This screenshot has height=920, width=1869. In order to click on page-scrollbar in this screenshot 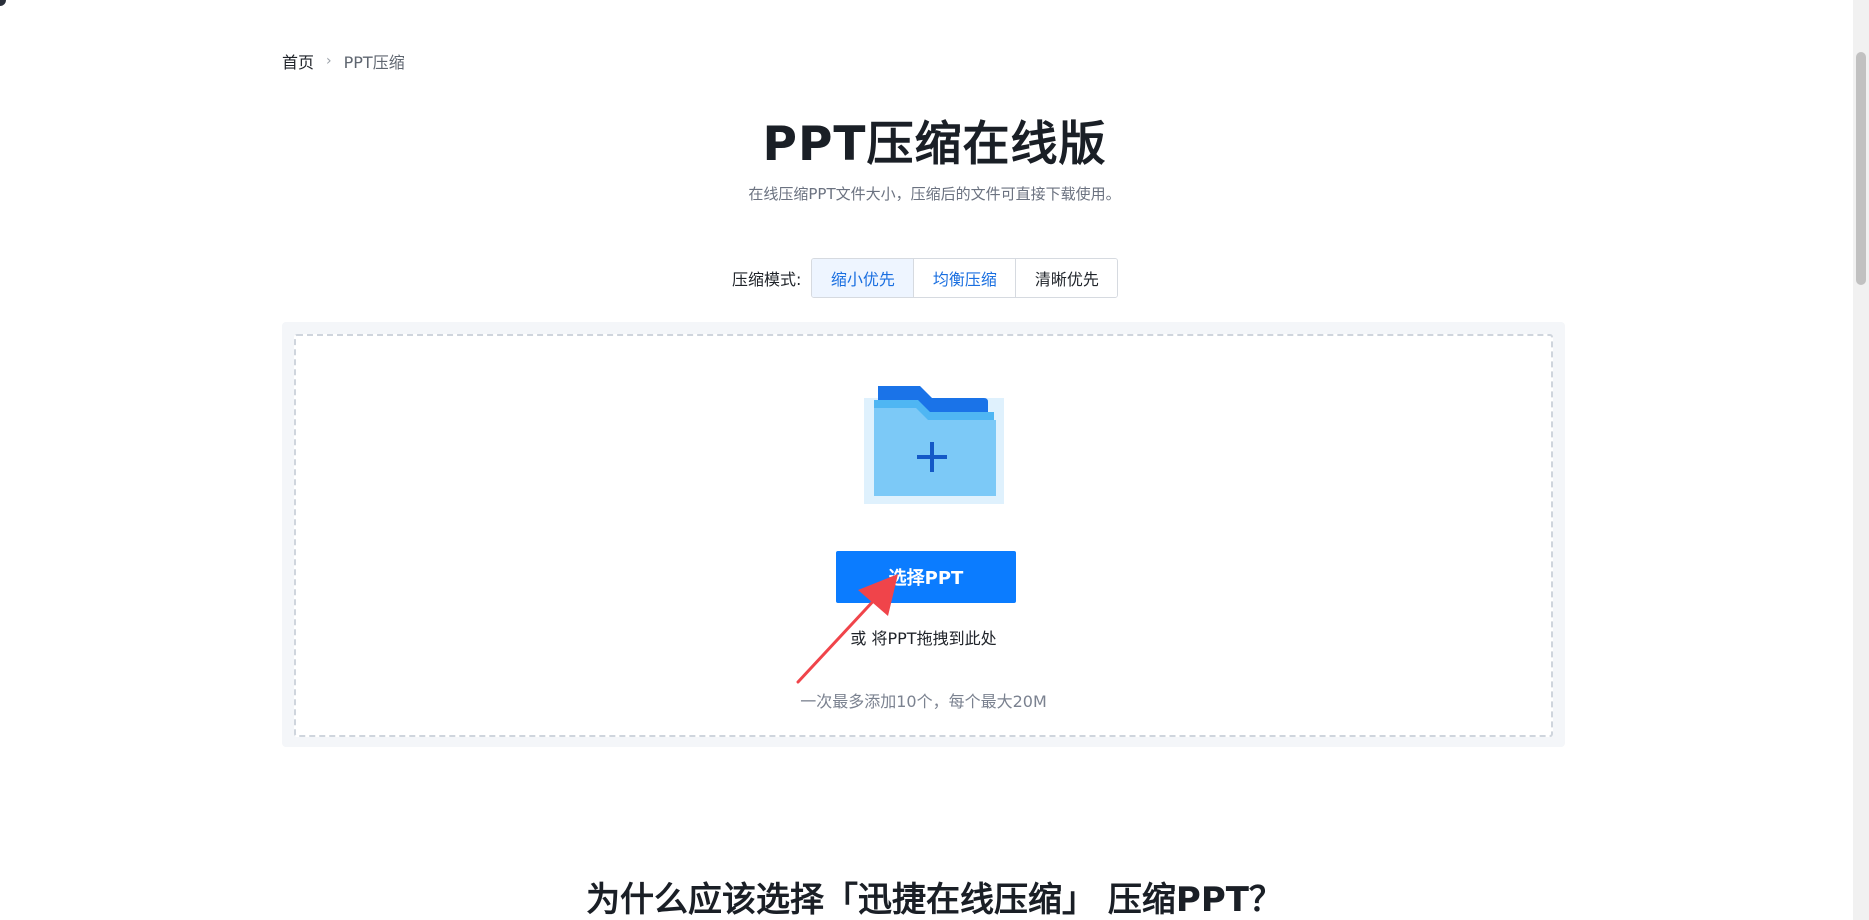, I will do `click(1861, 460)`.